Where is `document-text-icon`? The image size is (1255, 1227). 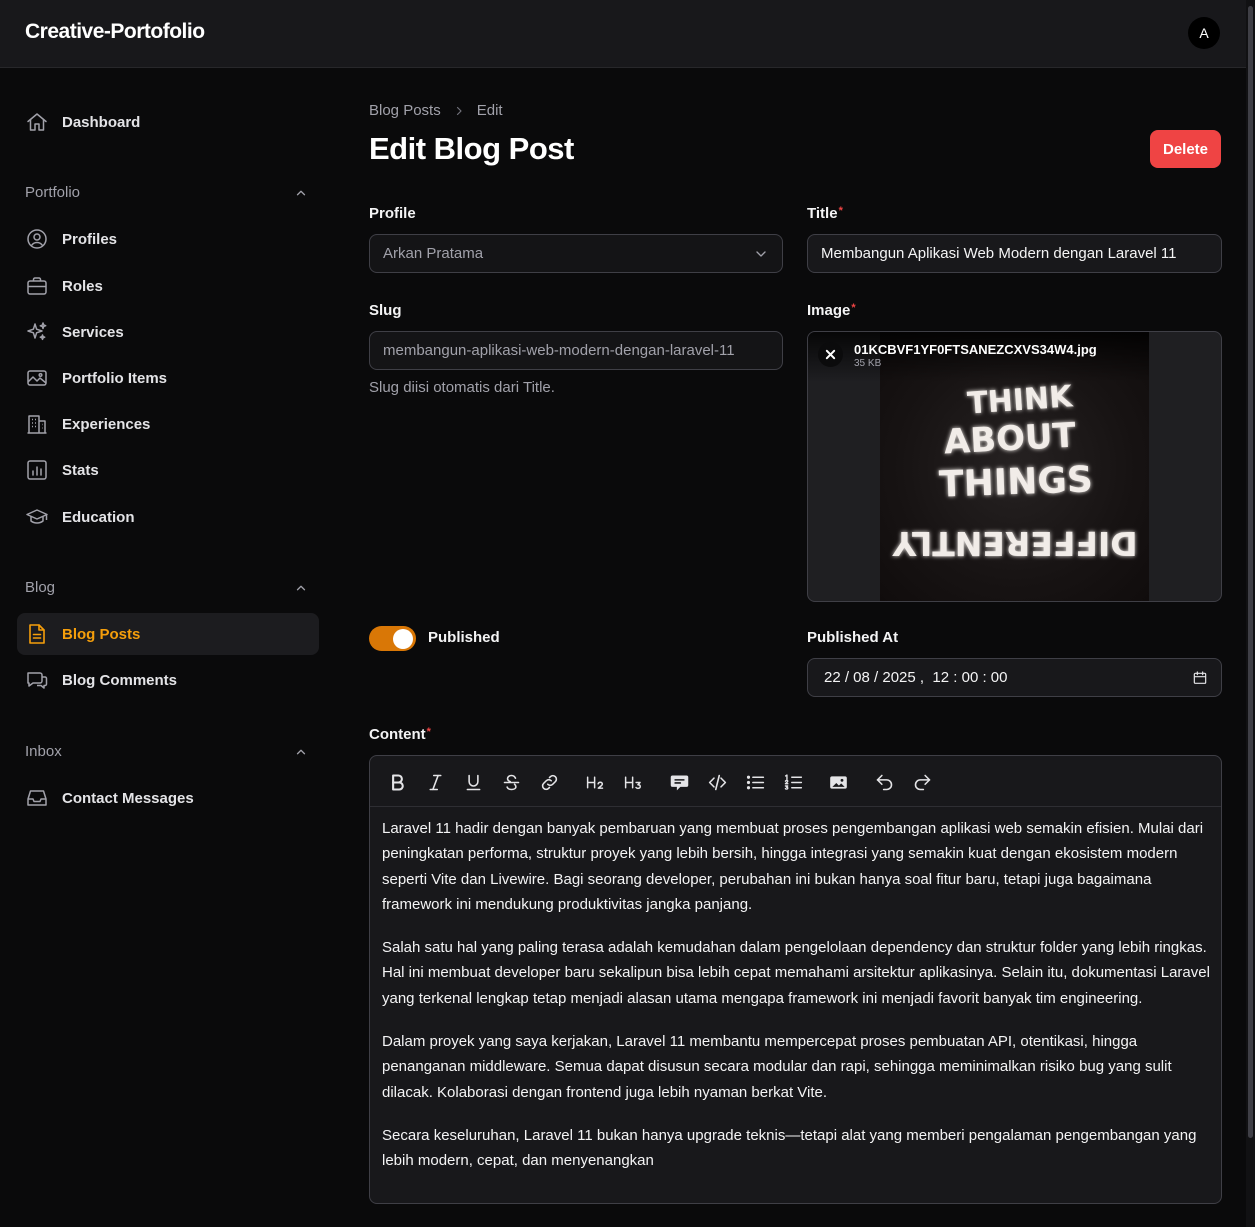 document-text-icon is located at coordinates (37, 634).